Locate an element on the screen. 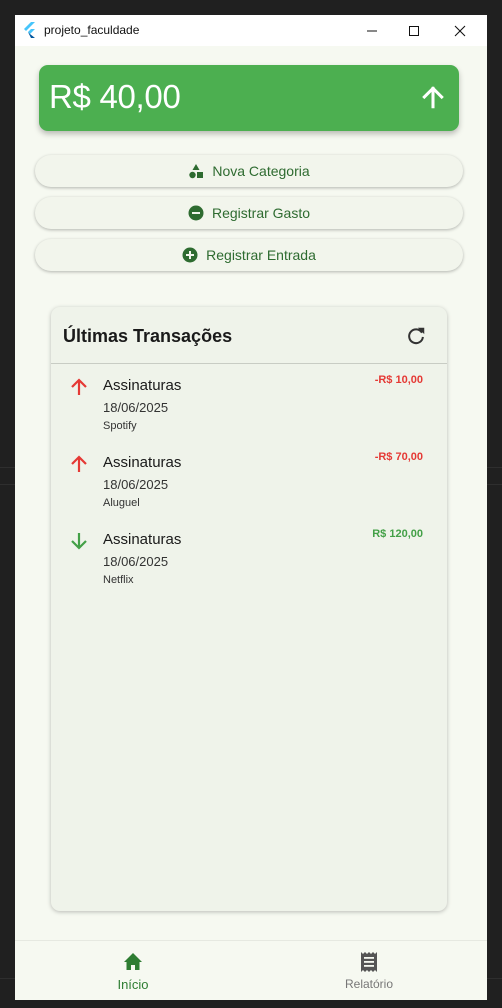 This screenshot has height=1008, width=502. maximize-icon is located at coordinates (414, 30).